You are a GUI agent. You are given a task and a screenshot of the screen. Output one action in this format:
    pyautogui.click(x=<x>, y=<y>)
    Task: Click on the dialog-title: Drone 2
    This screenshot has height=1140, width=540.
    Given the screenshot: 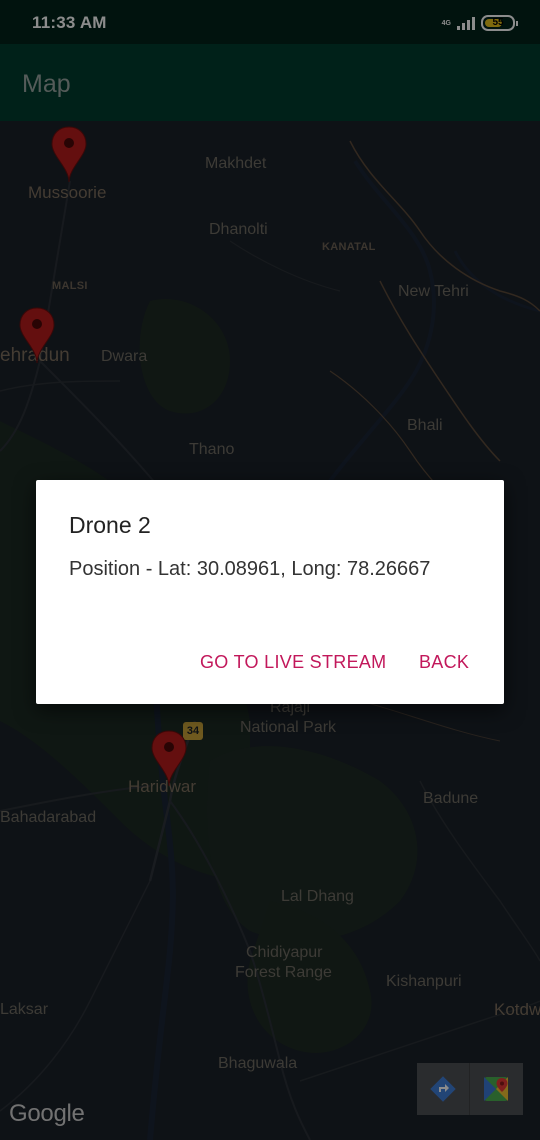 What is the action you would take?
    pyautogui.click(x=110, y=525)
    